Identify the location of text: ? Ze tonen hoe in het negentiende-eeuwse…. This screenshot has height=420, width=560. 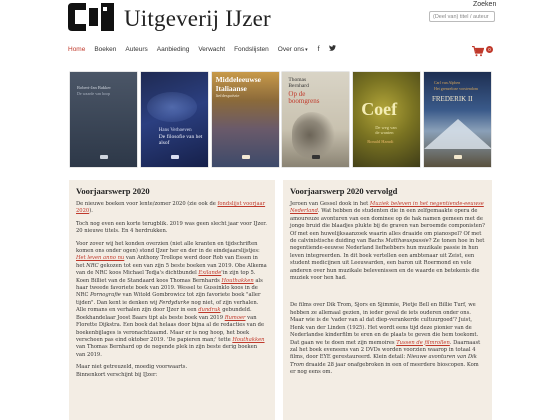
(387, 260).